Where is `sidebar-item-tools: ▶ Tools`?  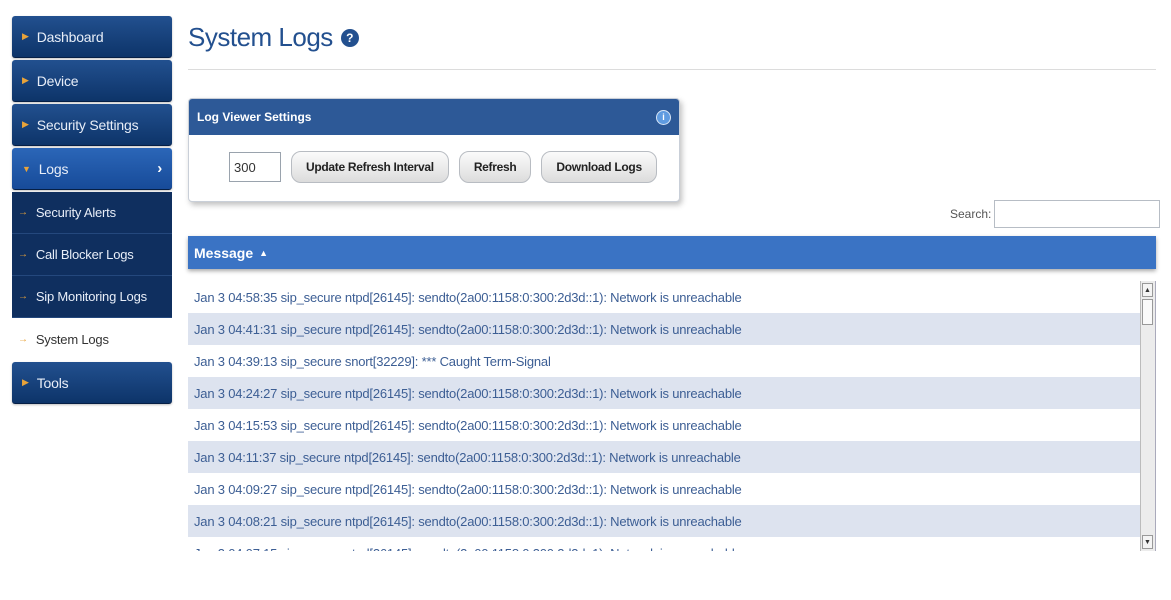 sidebar-item-tools: ▶ Tools is located at coordinates (92, 383).